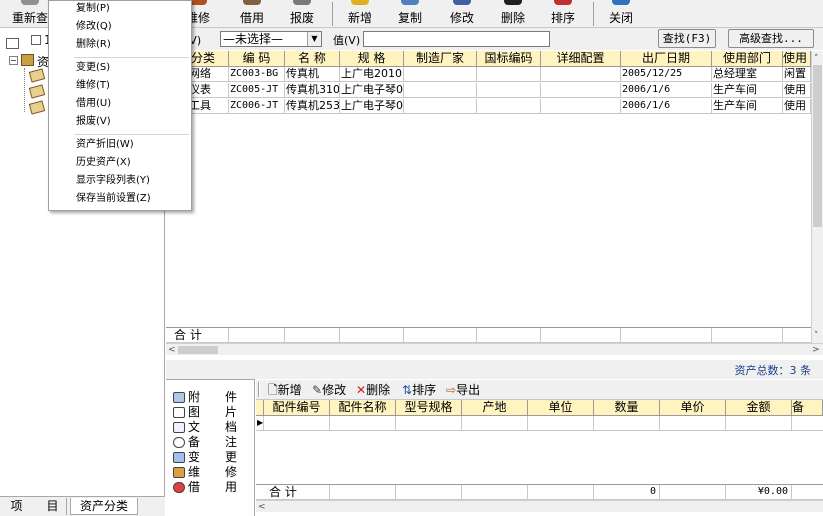 The width and height of the screenshot is (823, 516). I want to click on search-field-select: —未选择— ▼, so click(271, 39).